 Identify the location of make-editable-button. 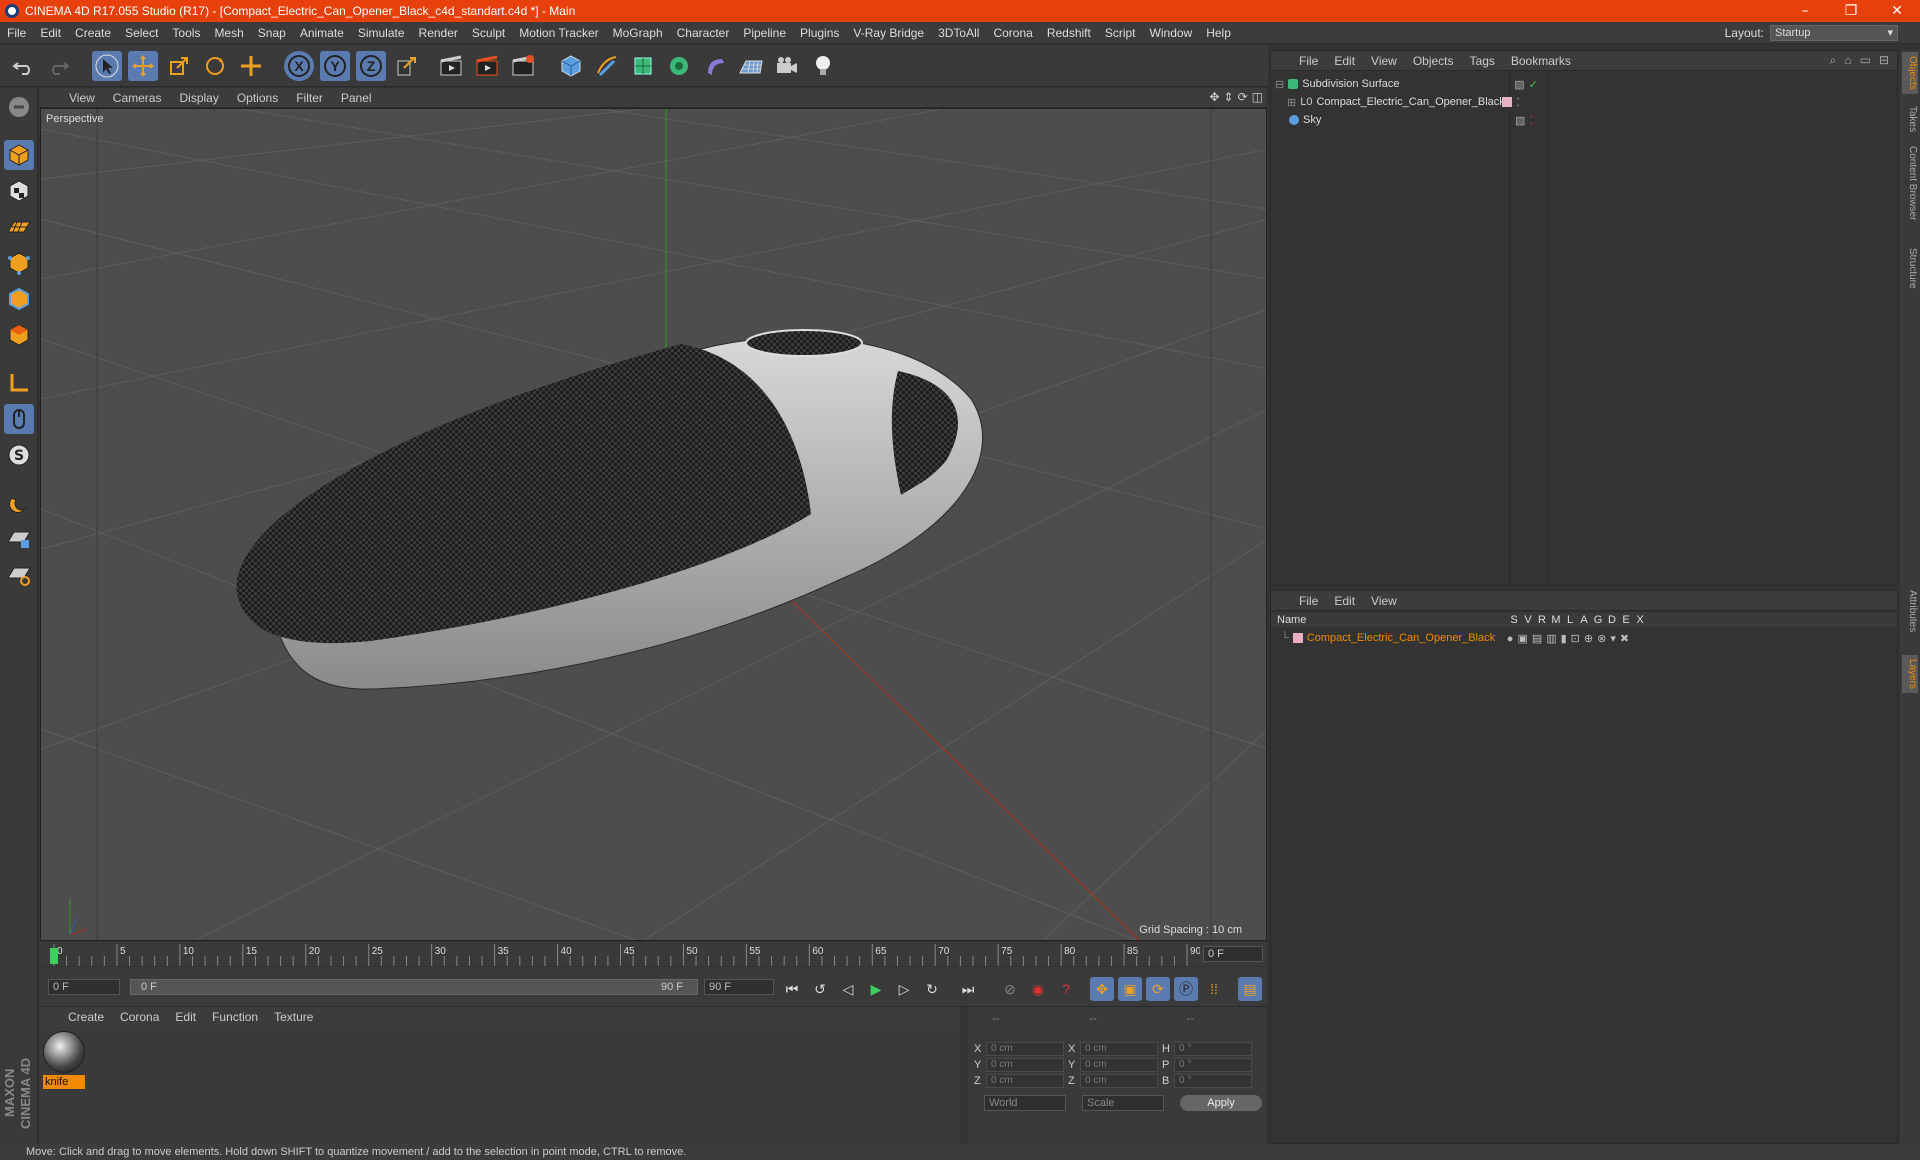
(19, 107).